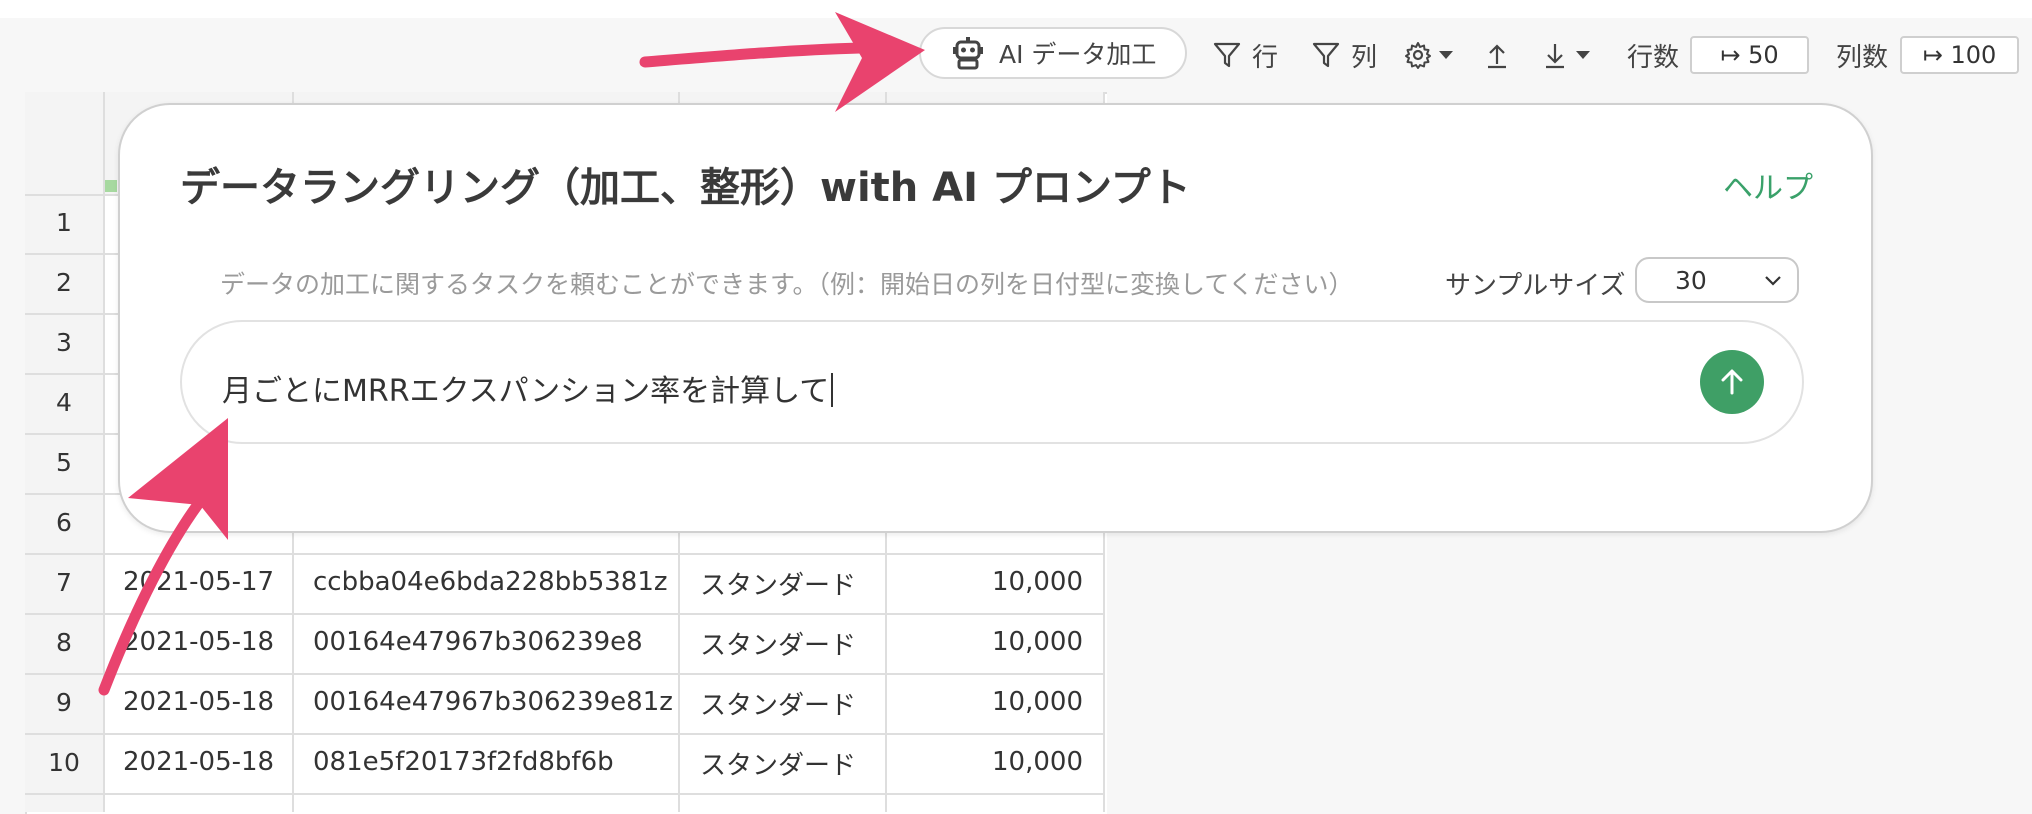 Image resolution: width=2032 pixels, height=814 pixels. I want to click on row-number: 5, so click(64, 462).